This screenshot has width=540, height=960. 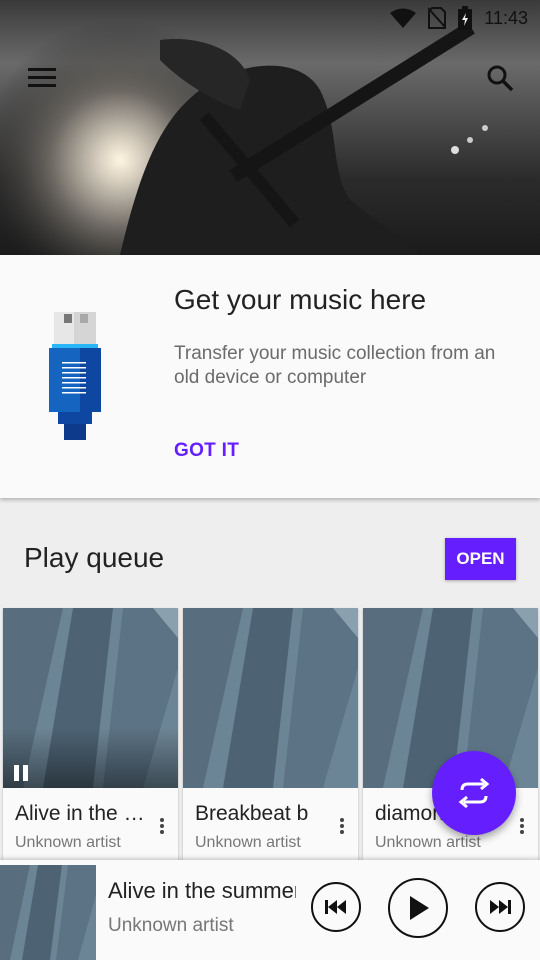 I want to click on menu-icon, so click(x=42, y=77).